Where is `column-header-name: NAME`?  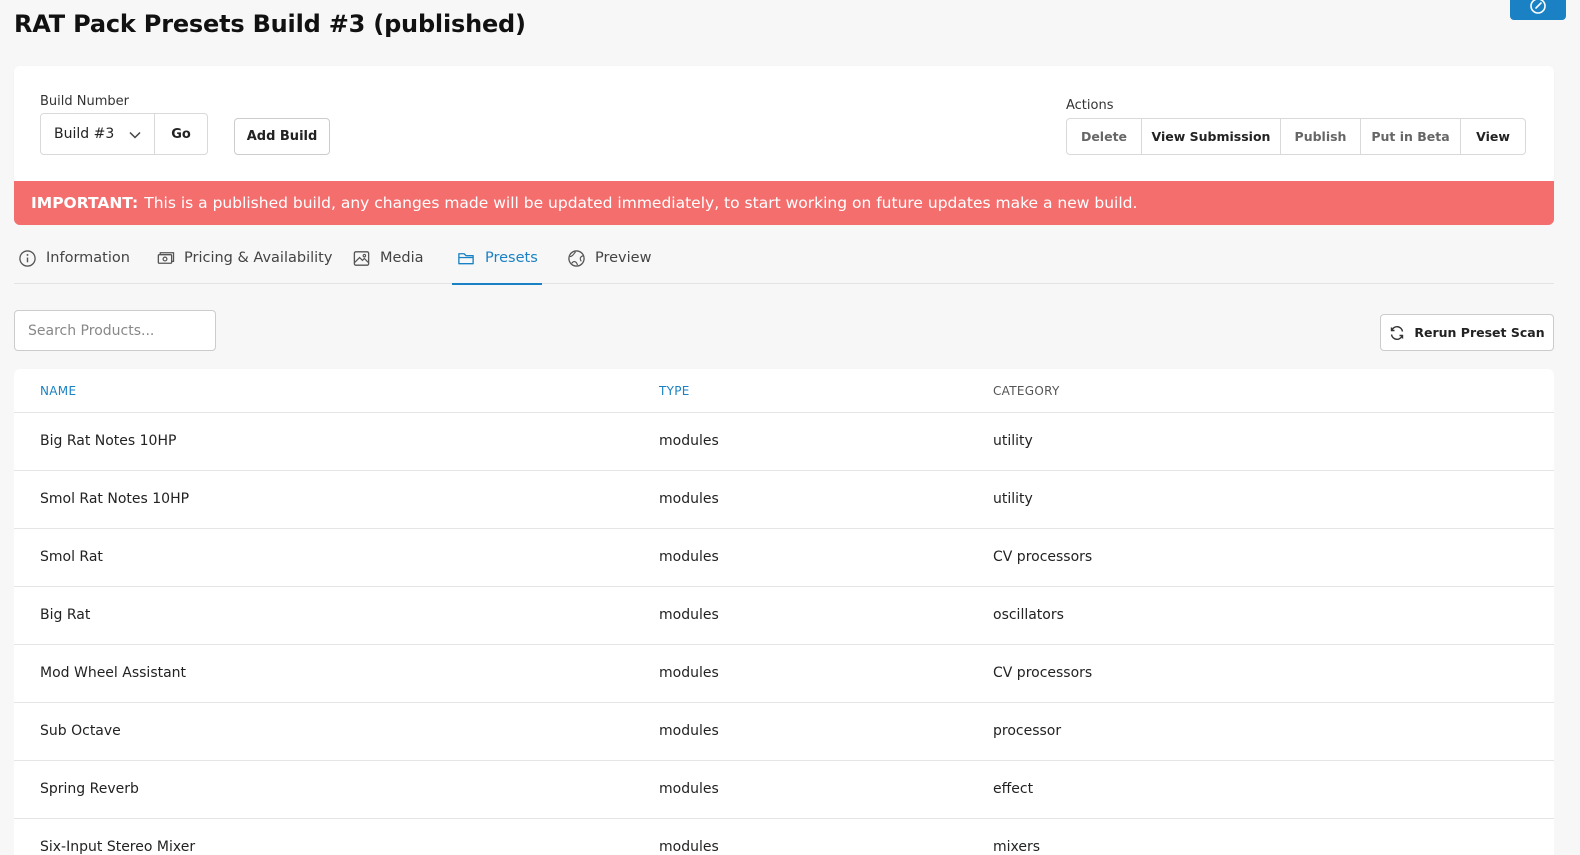 column-header-name: NAME is located at coordinates (58, 391).